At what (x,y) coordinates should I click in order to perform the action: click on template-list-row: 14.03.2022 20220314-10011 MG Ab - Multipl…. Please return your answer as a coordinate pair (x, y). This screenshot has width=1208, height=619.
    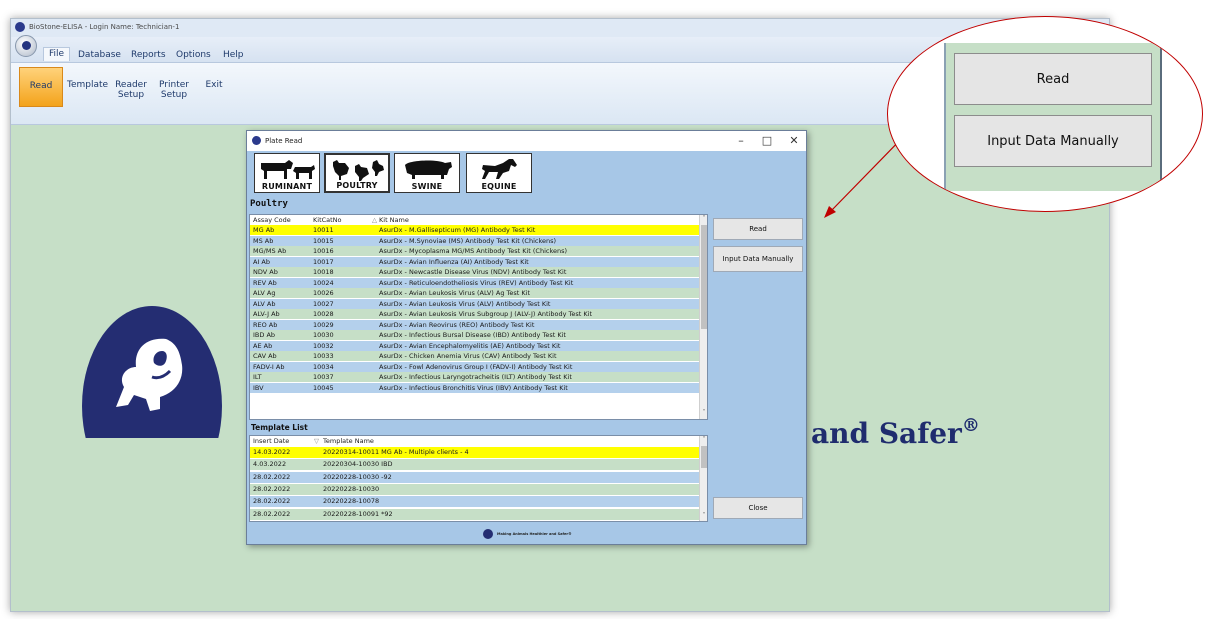
    Looking at the image, I should click on (474, 452).